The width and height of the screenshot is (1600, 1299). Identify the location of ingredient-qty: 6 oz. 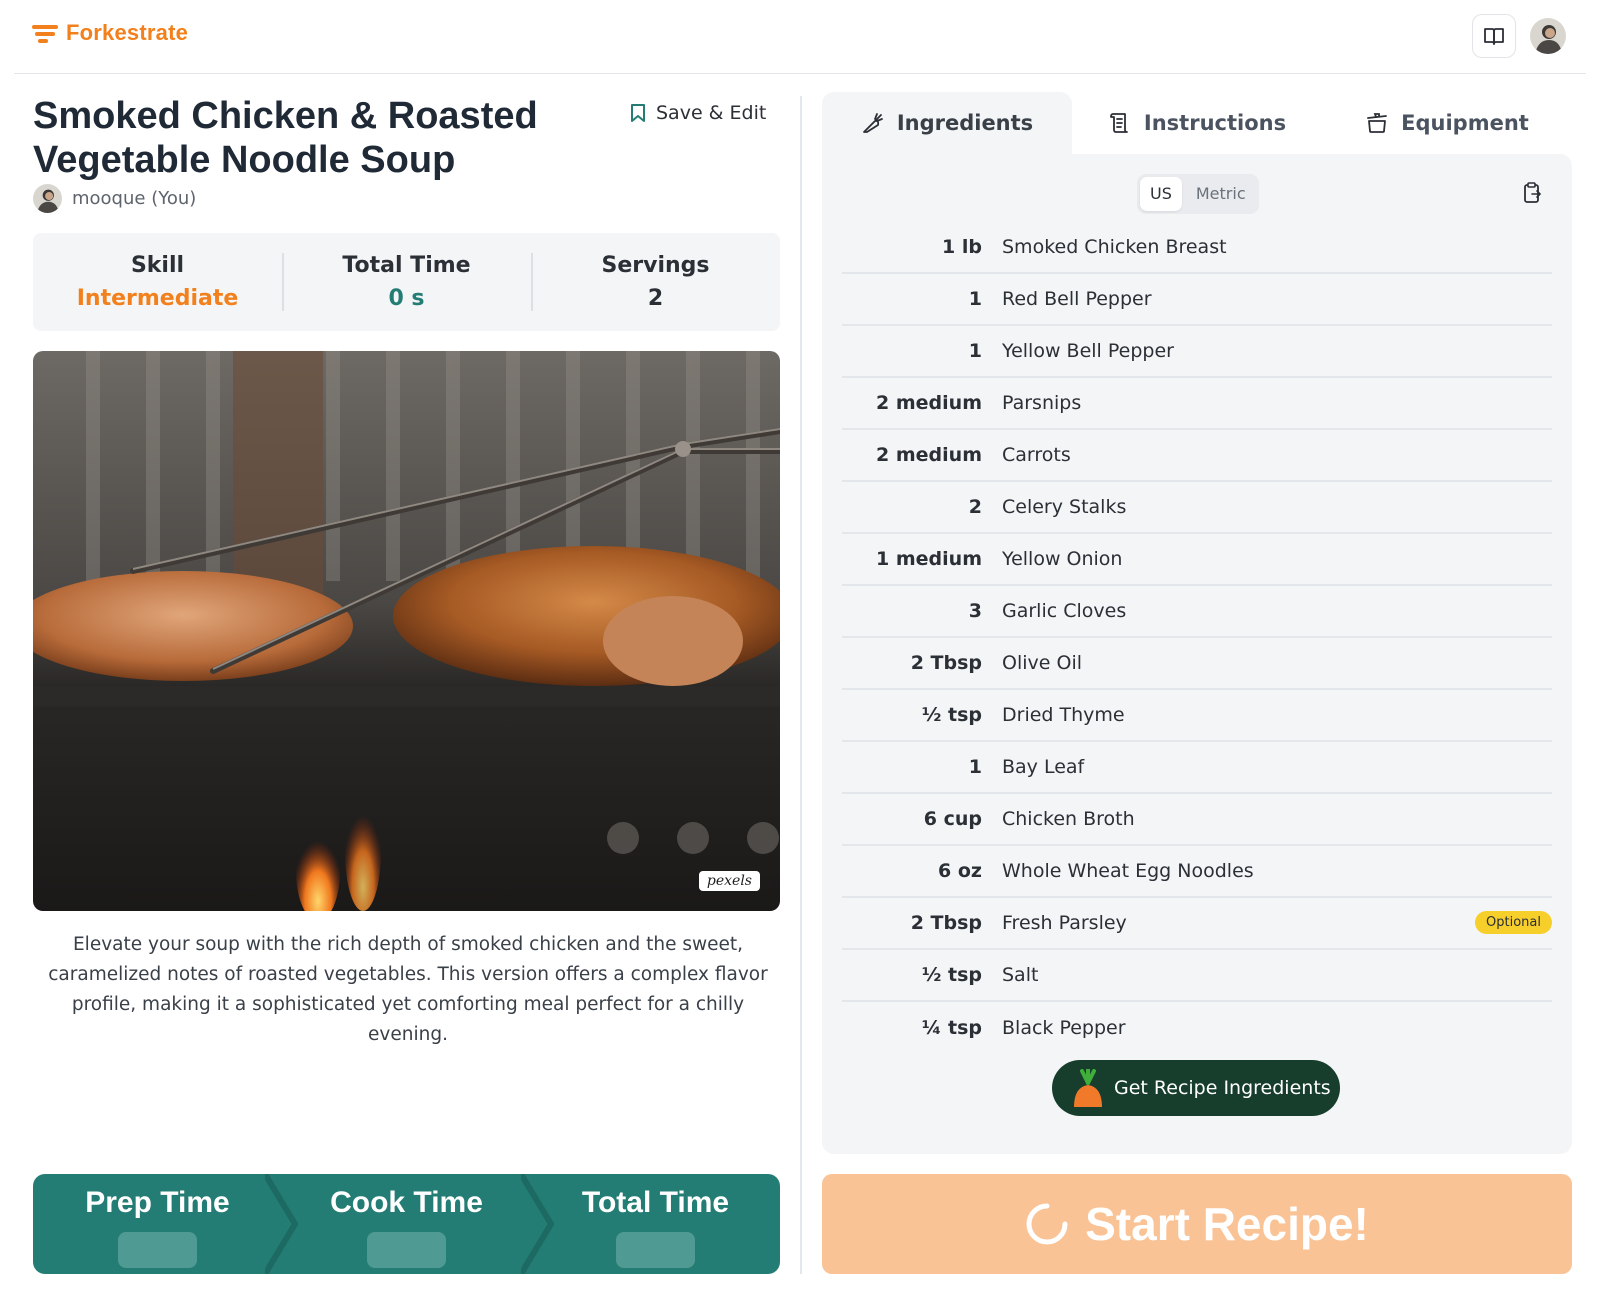
(960, 871).